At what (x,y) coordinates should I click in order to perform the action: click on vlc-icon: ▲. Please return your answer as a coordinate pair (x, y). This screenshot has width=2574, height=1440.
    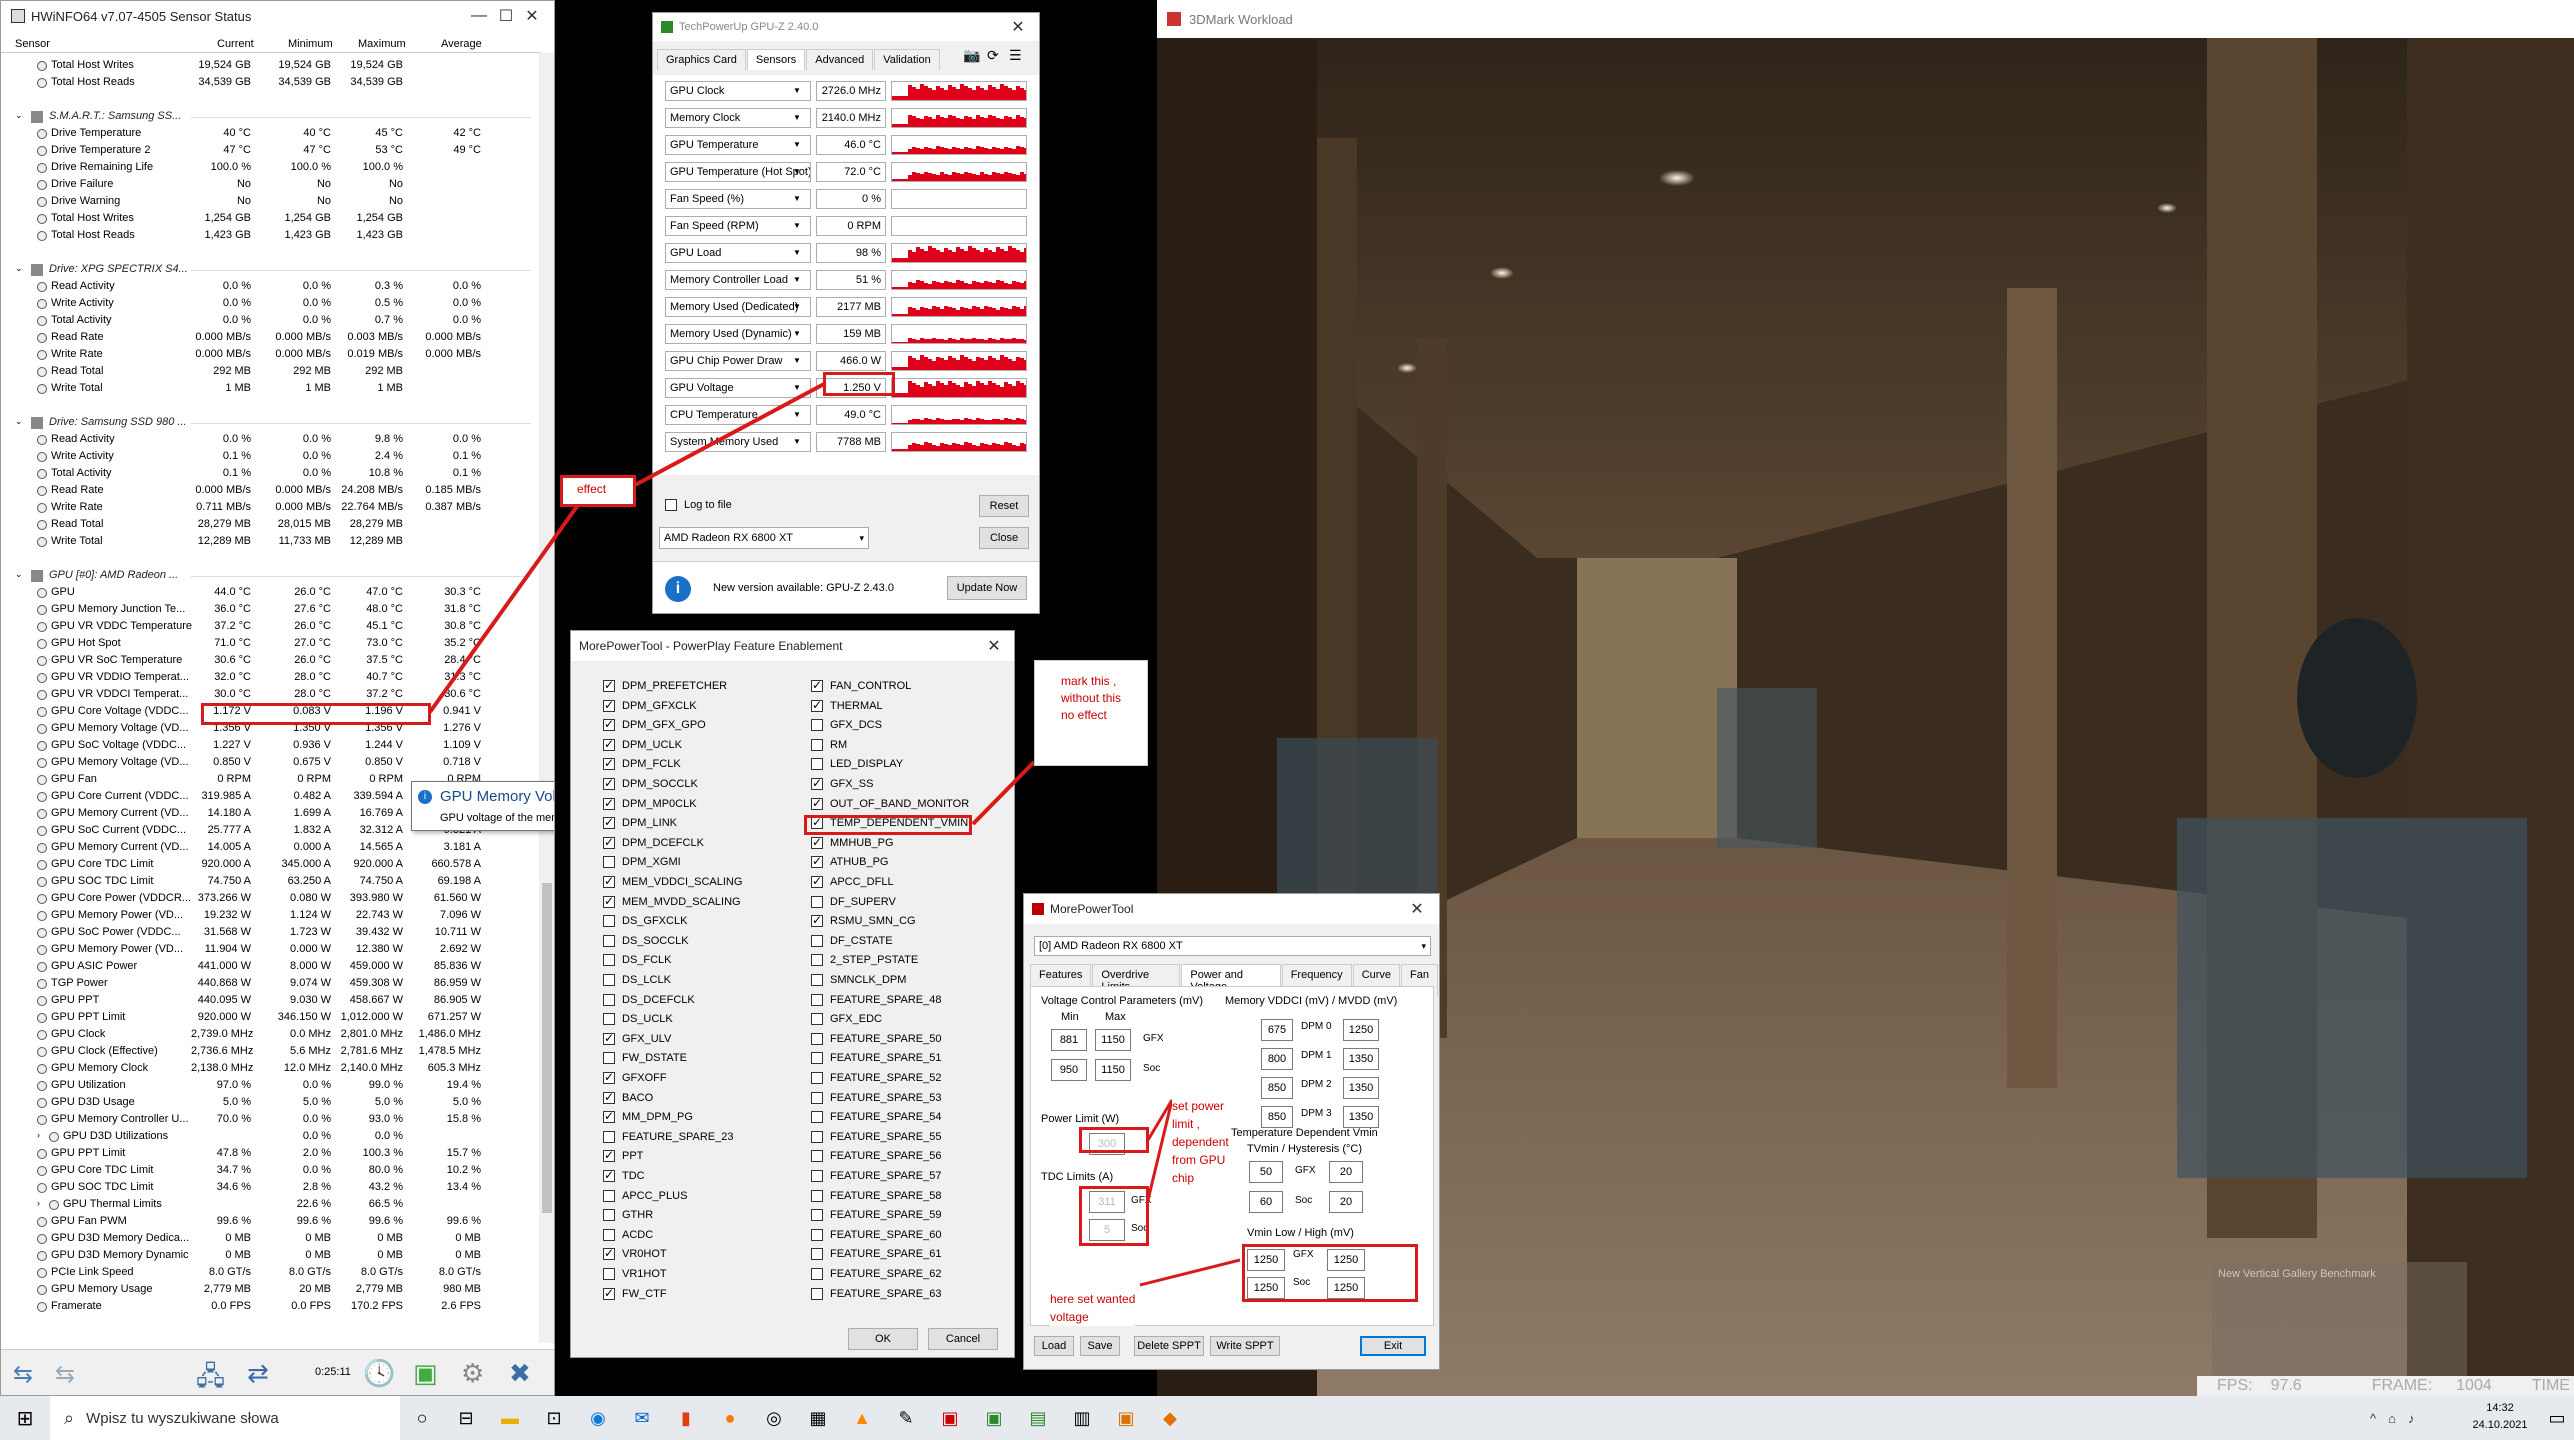
    Looking at the image, I should click on (862, 1418).